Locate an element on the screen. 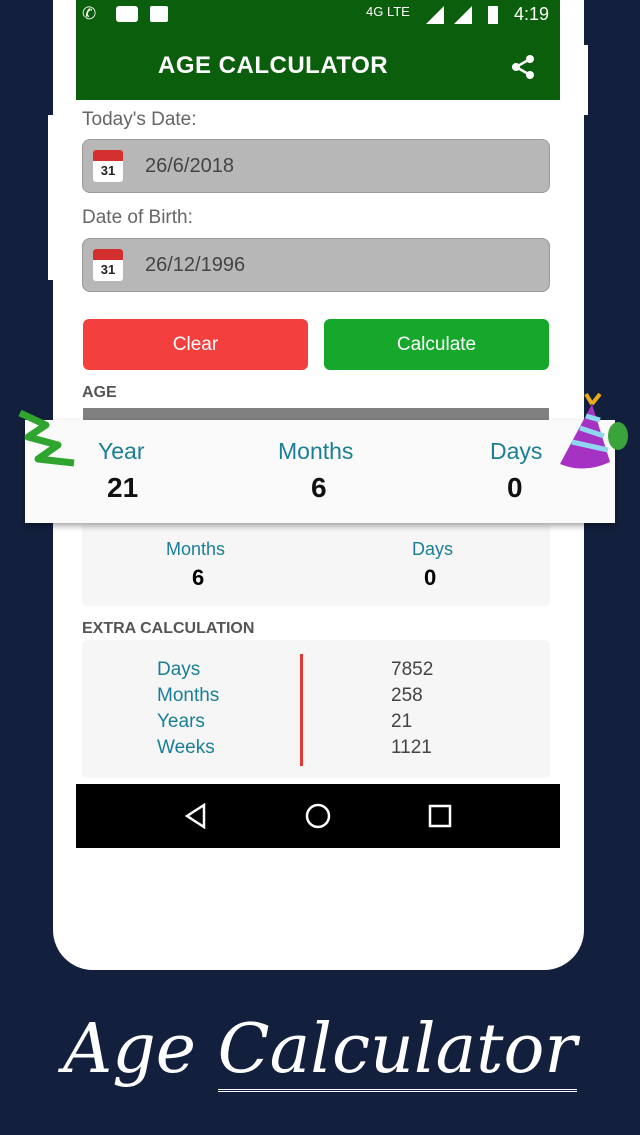 The width and height of the screenshot is (640, 1135). promo-word: Calculator is located at coordinates (397, 1051).